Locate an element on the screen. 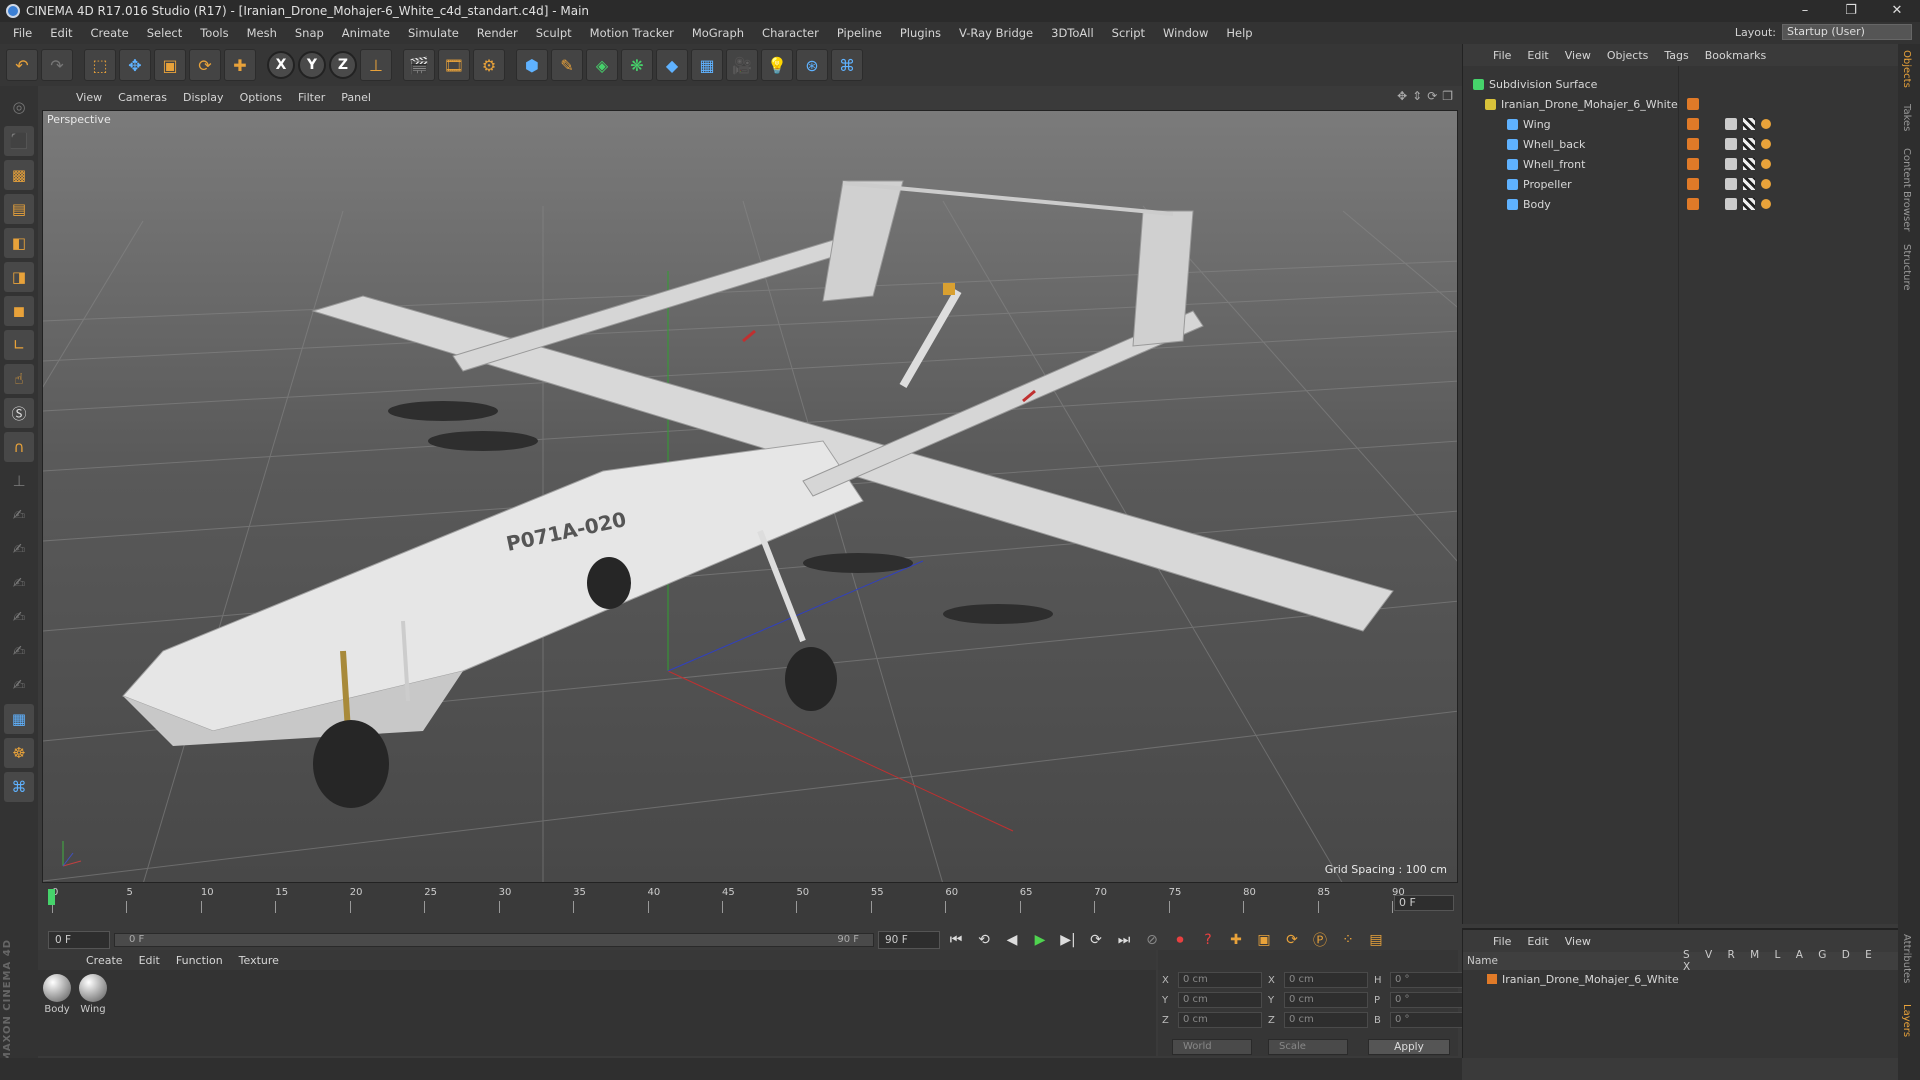 This screenshot has width=1920, height=1080. workplane-icon: ▤ is located at coordinates (19, 209).